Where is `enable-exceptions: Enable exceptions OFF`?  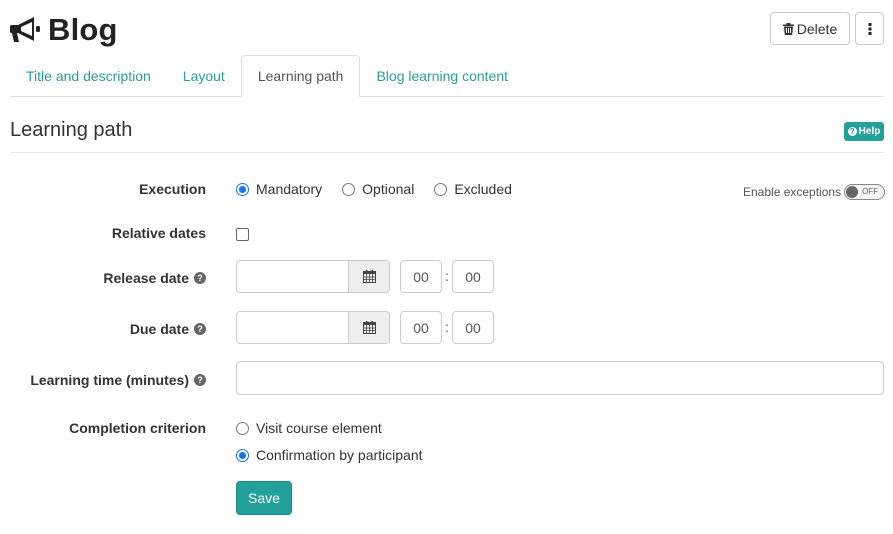
enable-exceptions: Enable exceptions OFF is located at coordinates (814, 192).